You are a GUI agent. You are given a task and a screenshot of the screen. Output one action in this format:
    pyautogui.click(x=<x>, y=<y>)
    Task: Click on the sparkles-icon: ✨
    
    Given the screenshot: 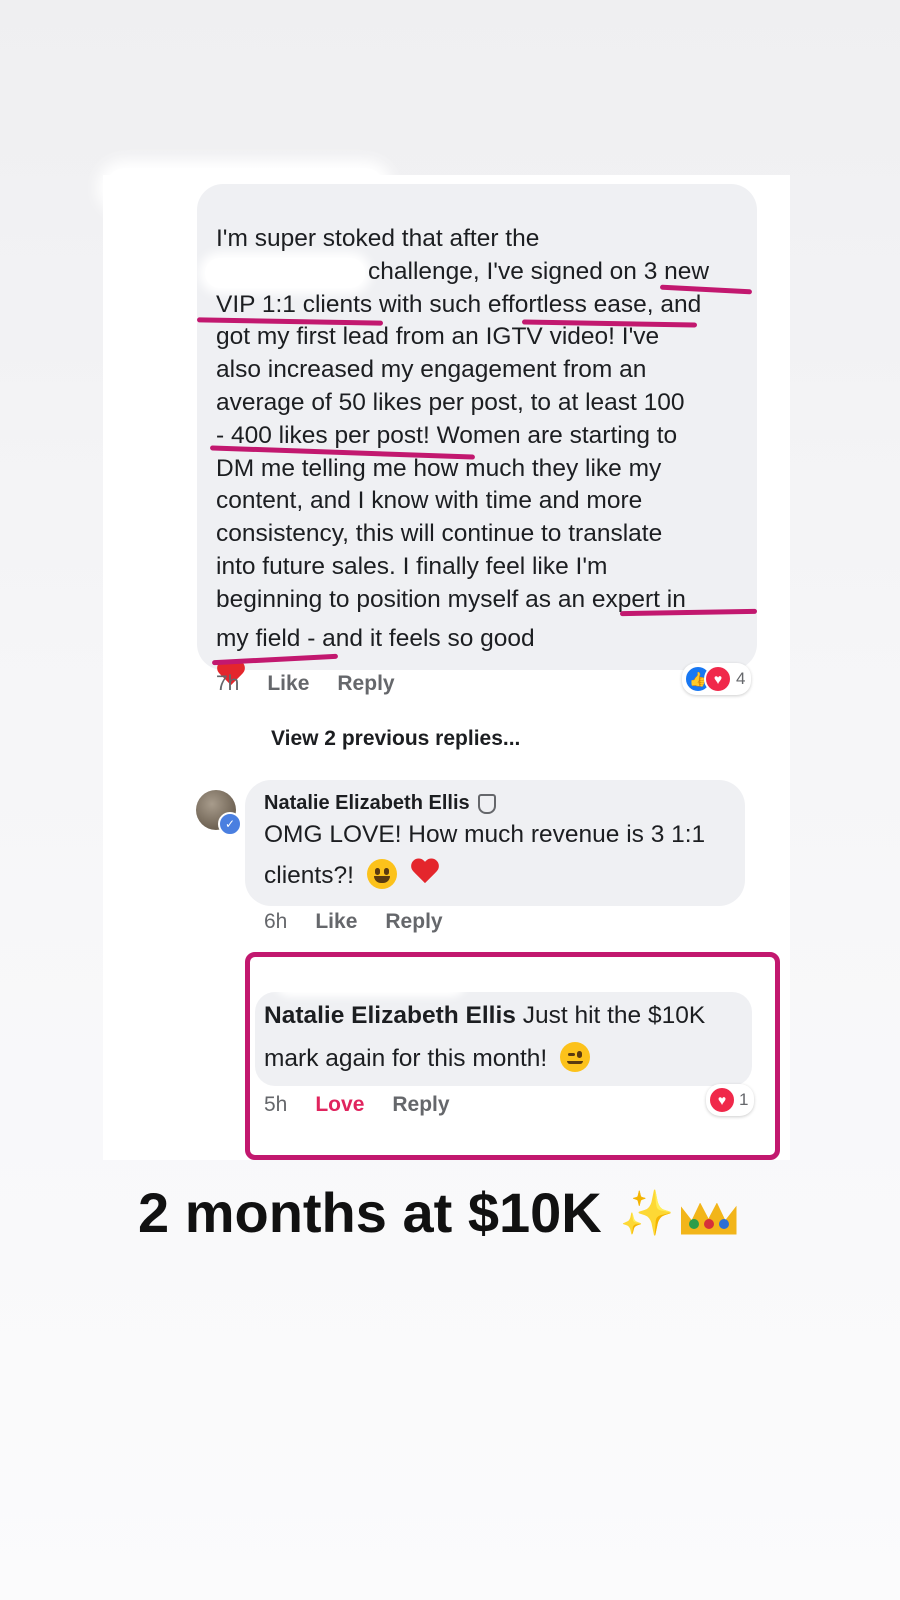 What is the action you would take?
    pyautogui.click(x=647, y=1213)
    